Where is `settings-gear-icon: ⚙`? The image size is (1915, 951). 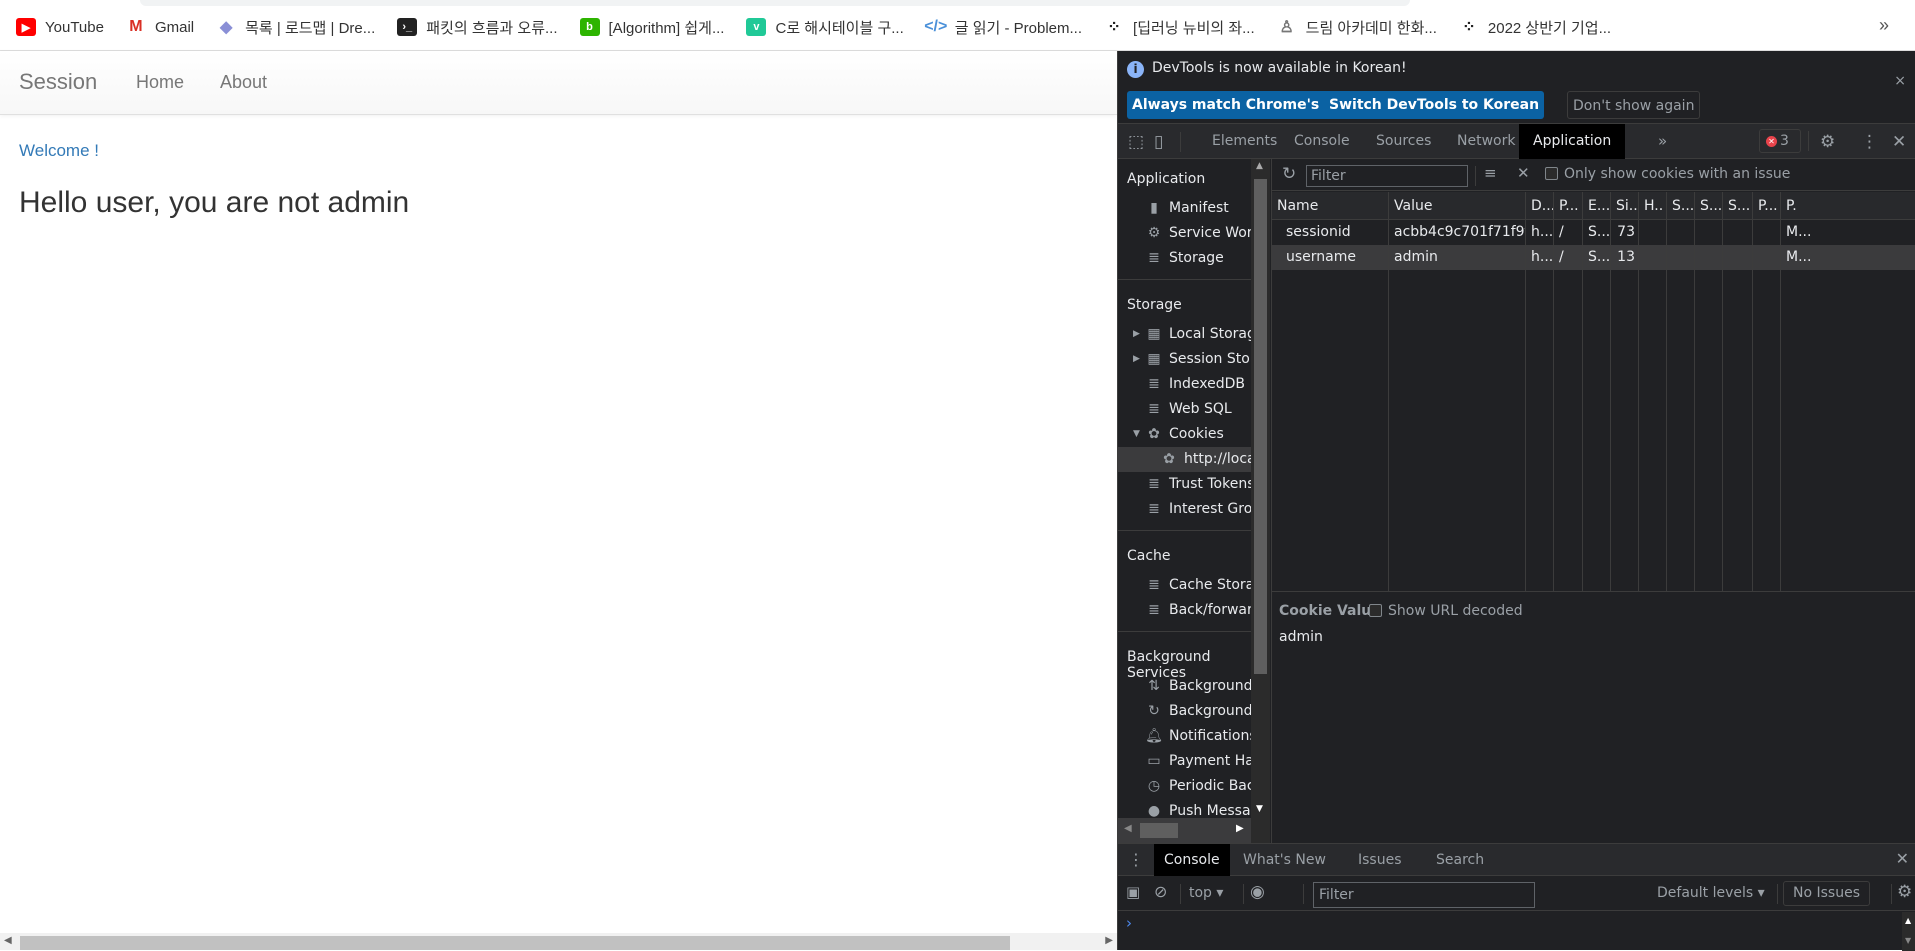
settings-gear-icon: ⚙ is located at coordinates (1827, 142).